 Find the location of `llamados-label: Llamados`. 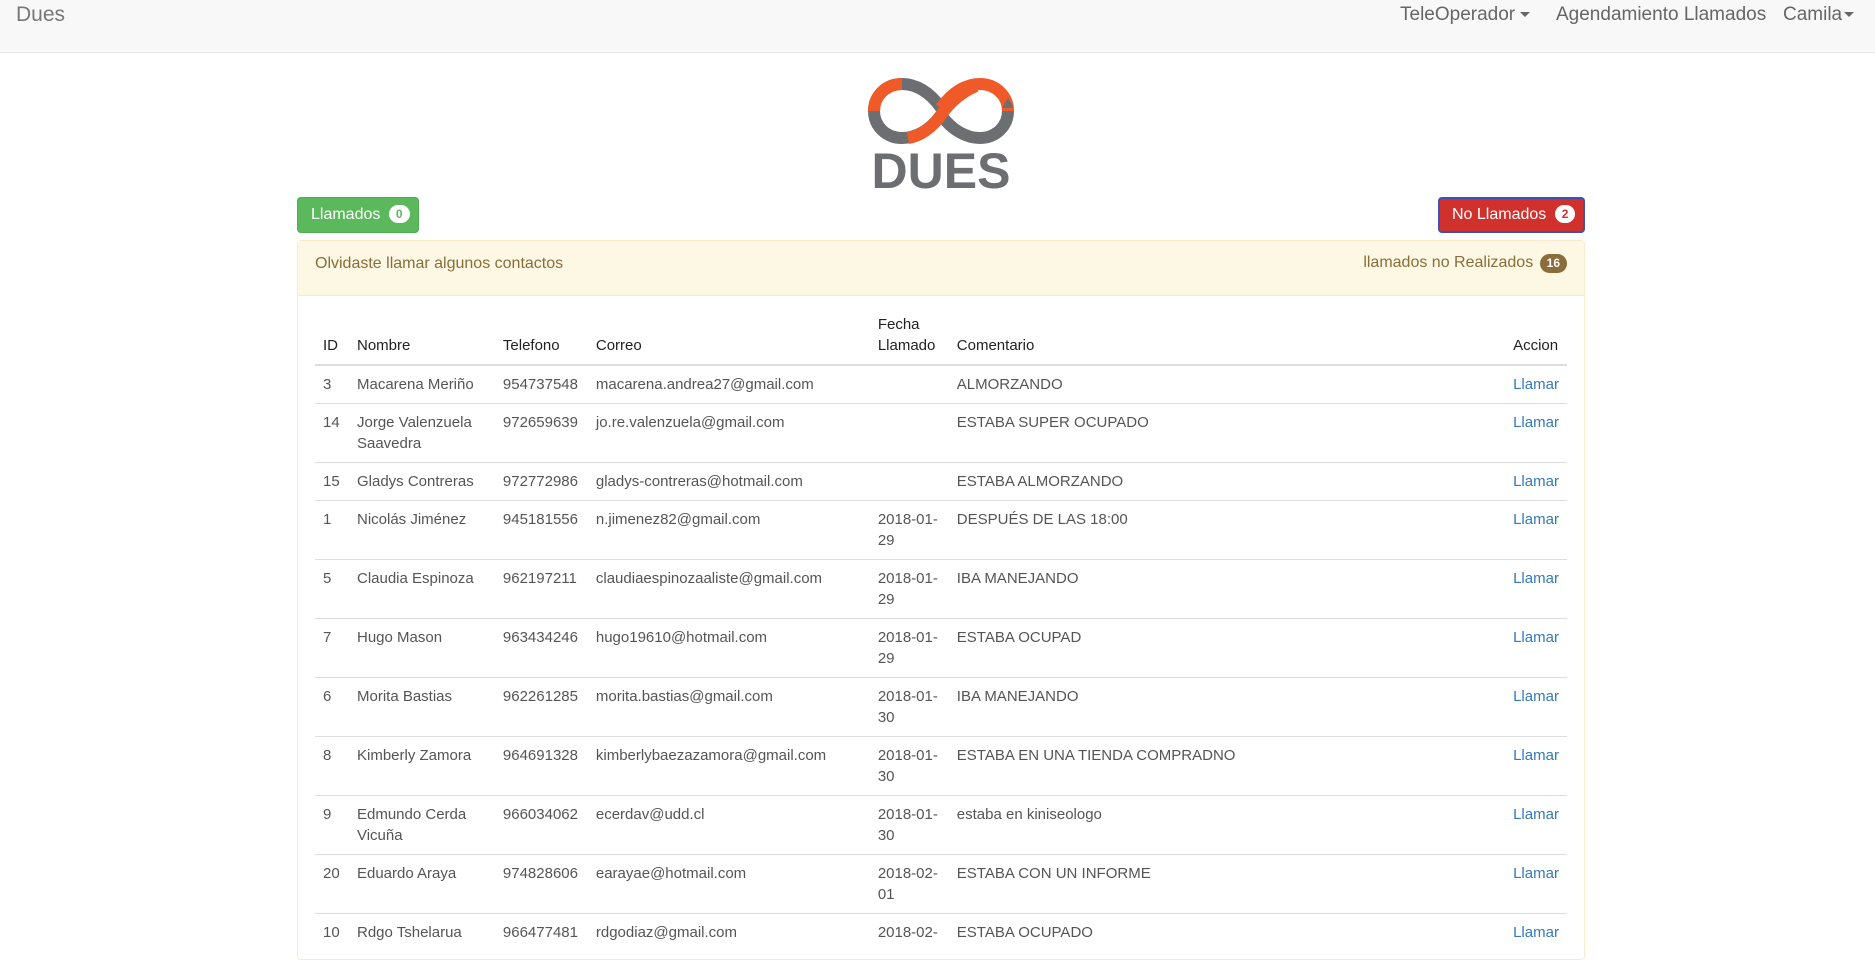

llamados-label: Llamados is located at coordinates (346, 214).